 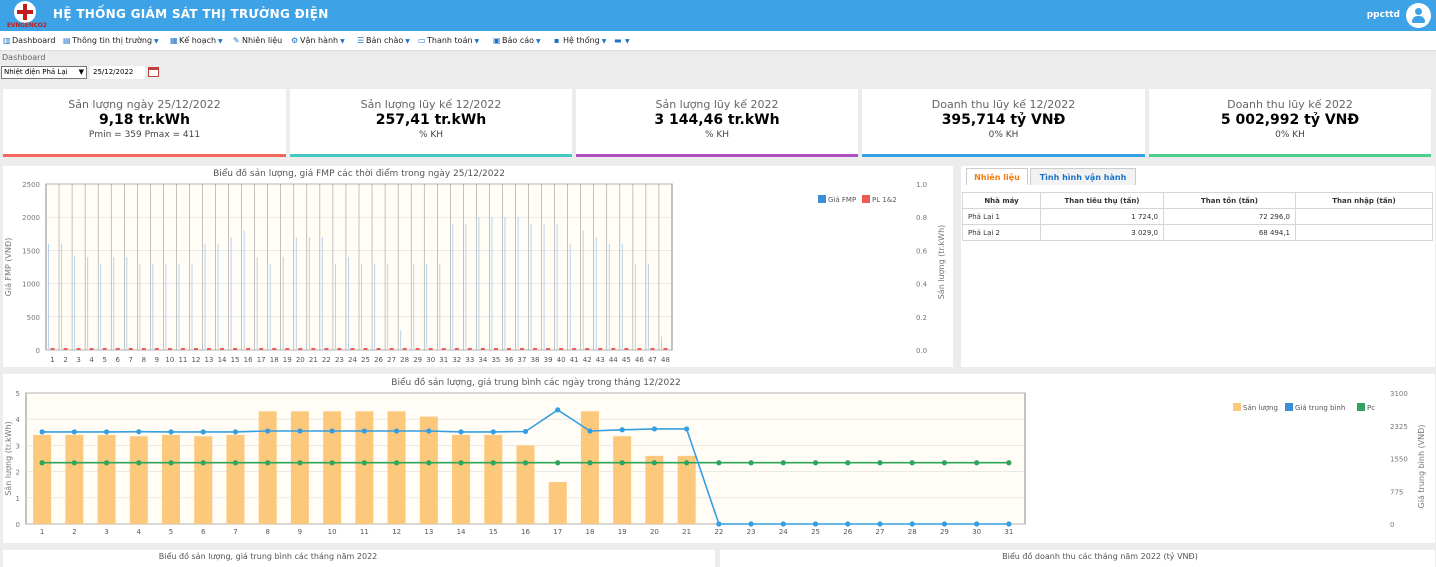 I want to click on x-tick-label: 14, so click(x=222, y=360).